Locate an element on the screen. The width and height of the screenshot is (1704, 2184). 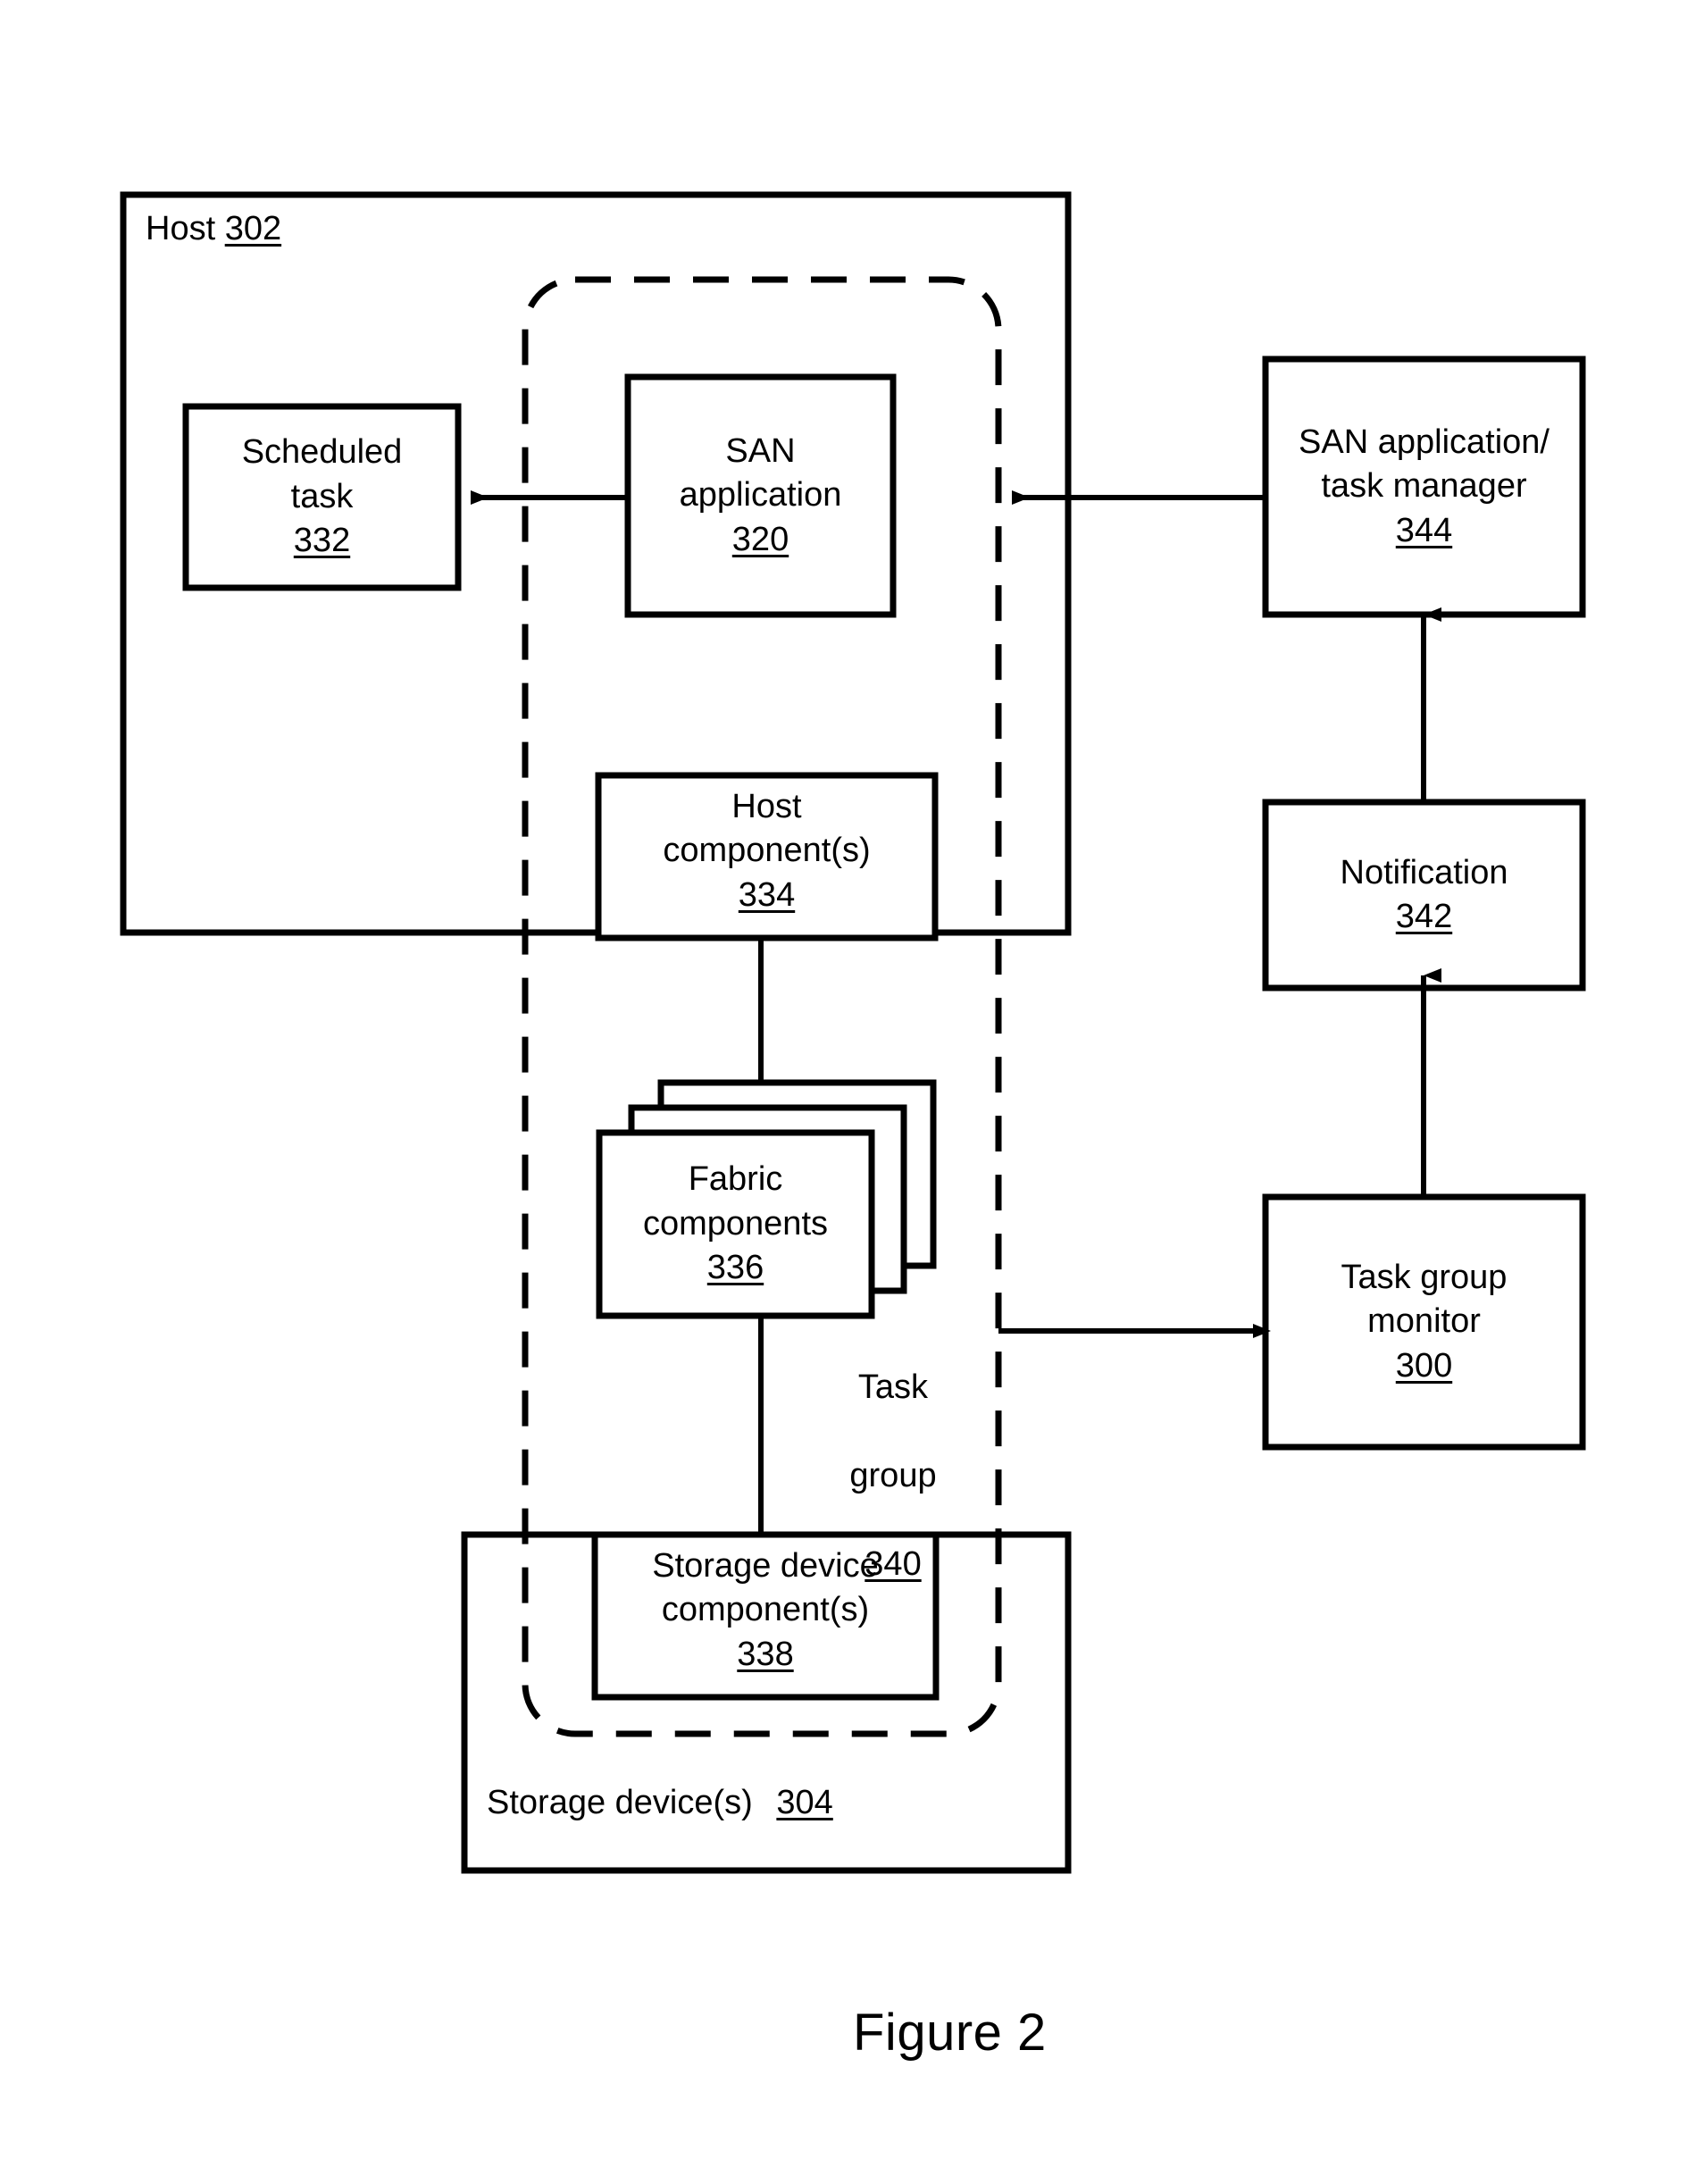
host-ref-number: 302 is located at coordinates (253, 228).